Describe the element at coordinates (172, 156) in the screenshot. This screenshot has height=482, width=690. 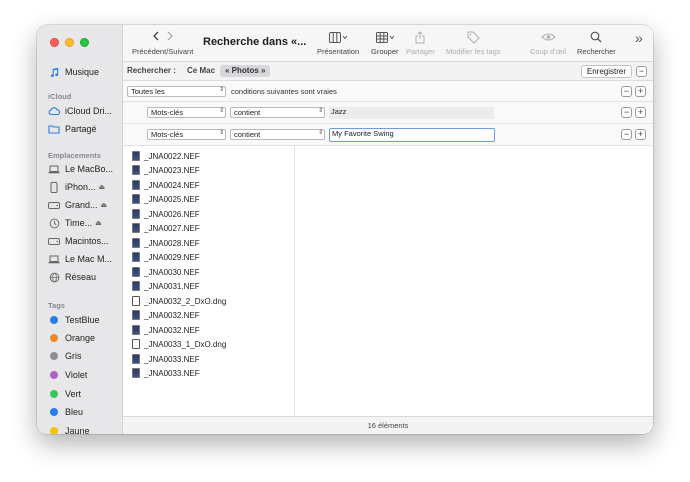
I see `file-name: _JNA0022.NEF` at that location.